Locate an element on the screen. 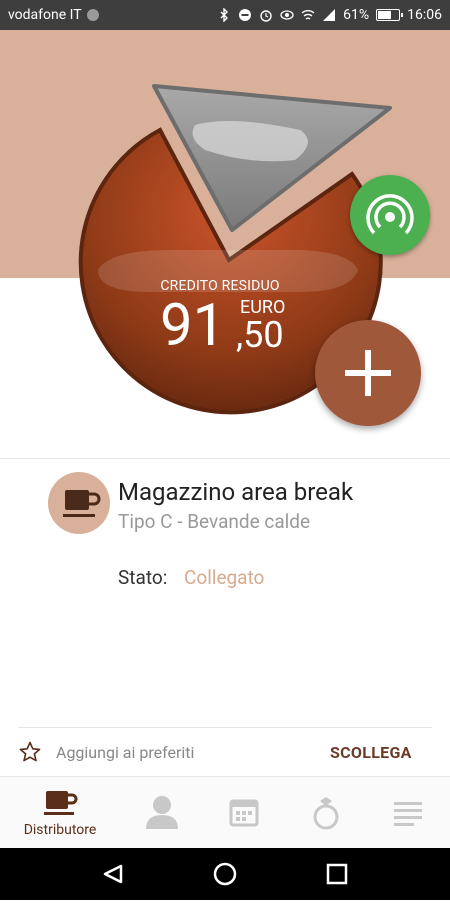 This screenshot has width=450, height=904. state-value: Collegato is located at coordinates (224, 577).